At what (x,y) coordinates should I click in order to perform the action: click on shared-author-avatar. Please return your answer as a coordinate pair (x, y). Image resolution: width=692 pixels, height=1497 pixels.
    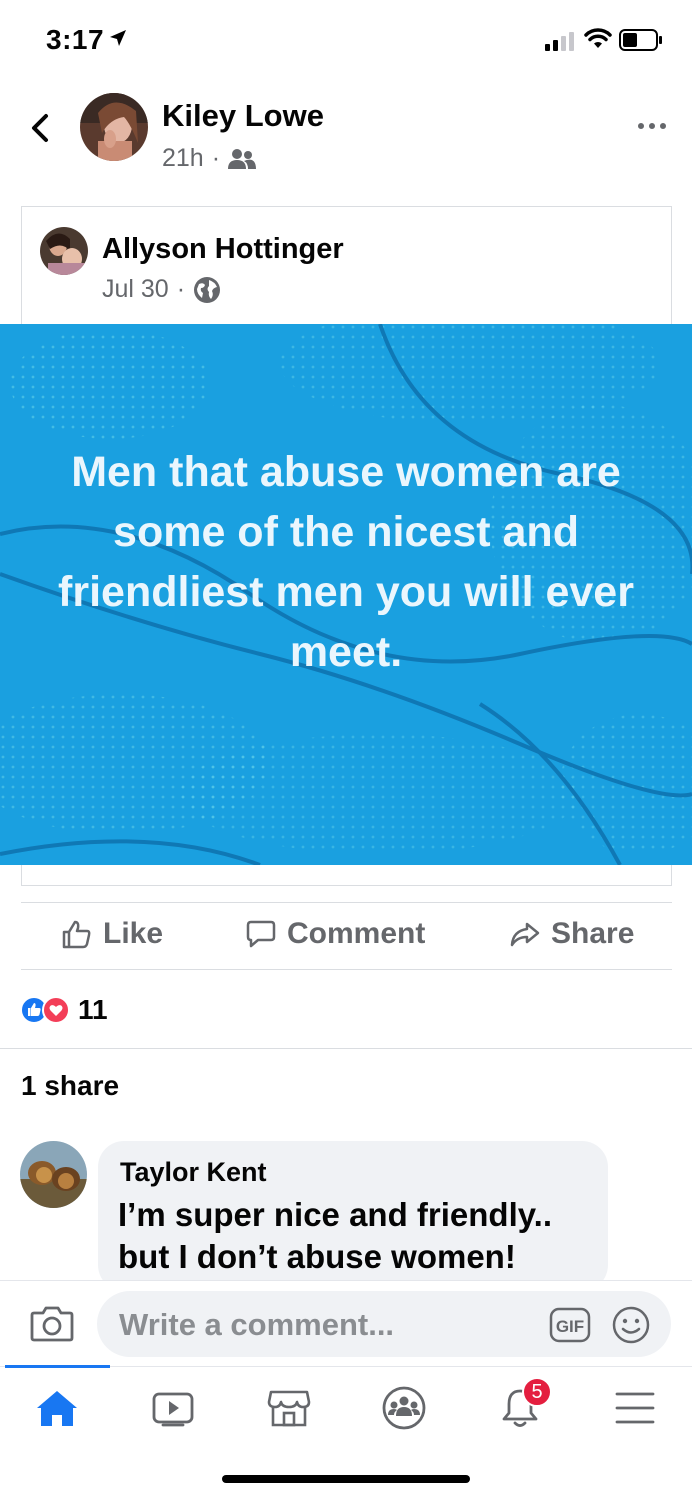
    Looking at the image, I should click on (64, 251).